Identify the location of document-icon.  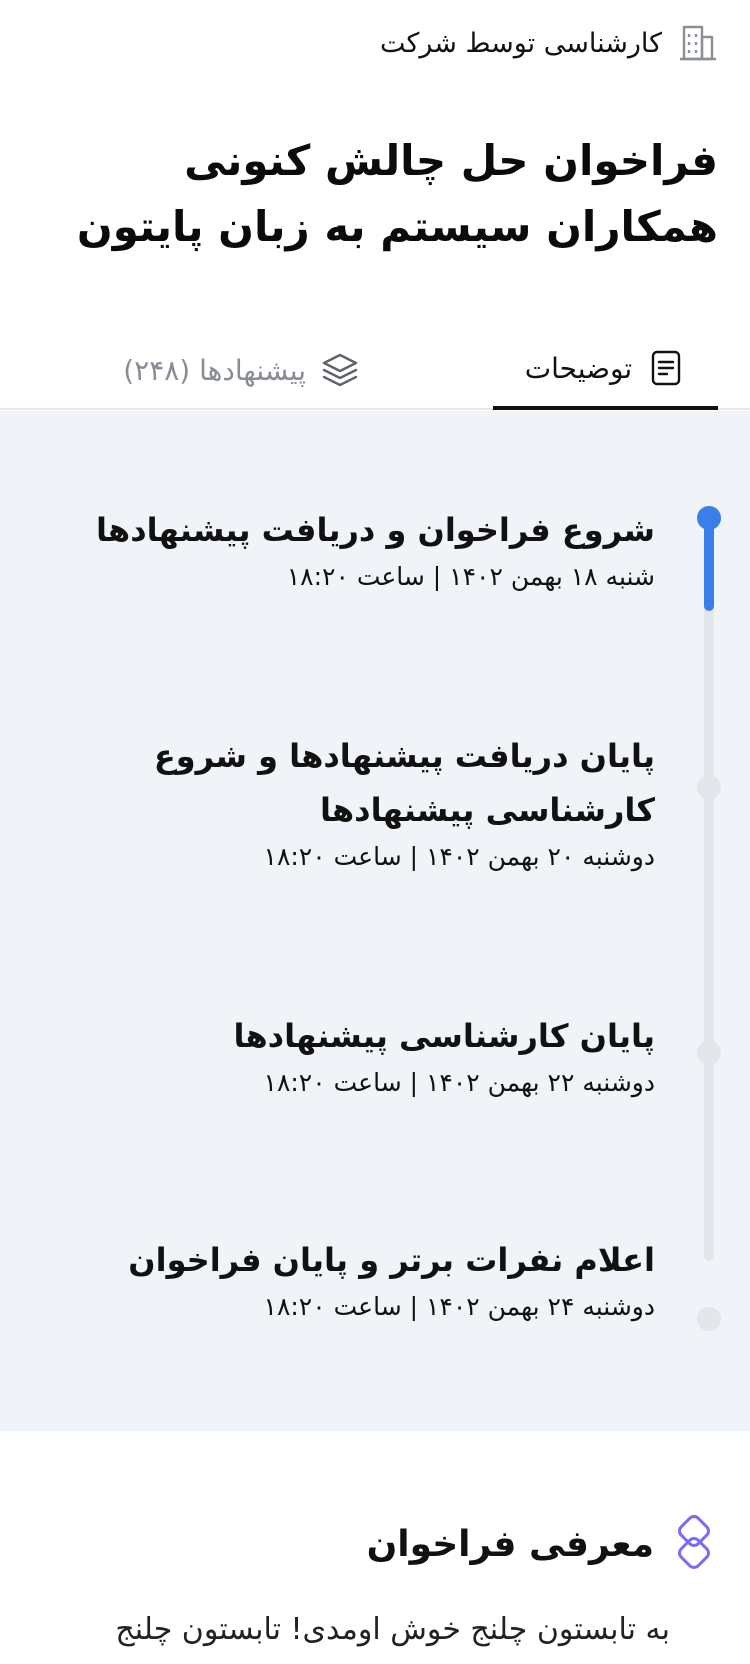
(666, 368).